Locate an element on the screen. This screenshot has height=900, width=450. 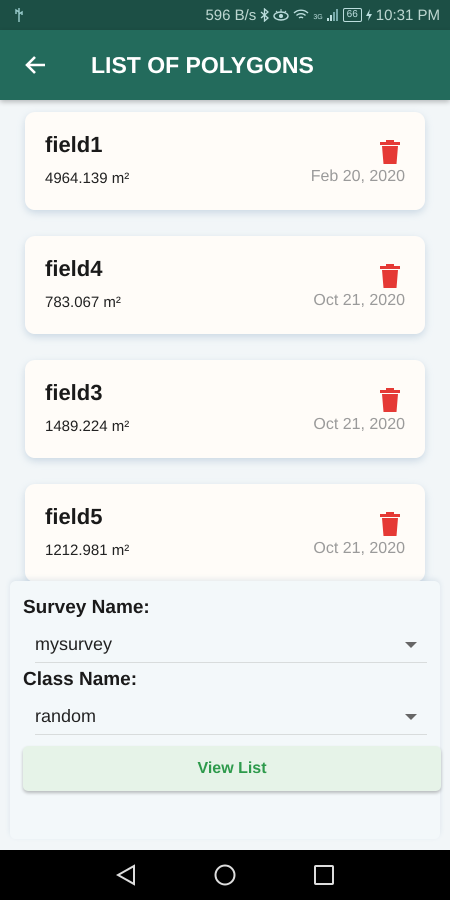
polygon-date: Feb 20, 2020 is located at coordinates (357, 177).